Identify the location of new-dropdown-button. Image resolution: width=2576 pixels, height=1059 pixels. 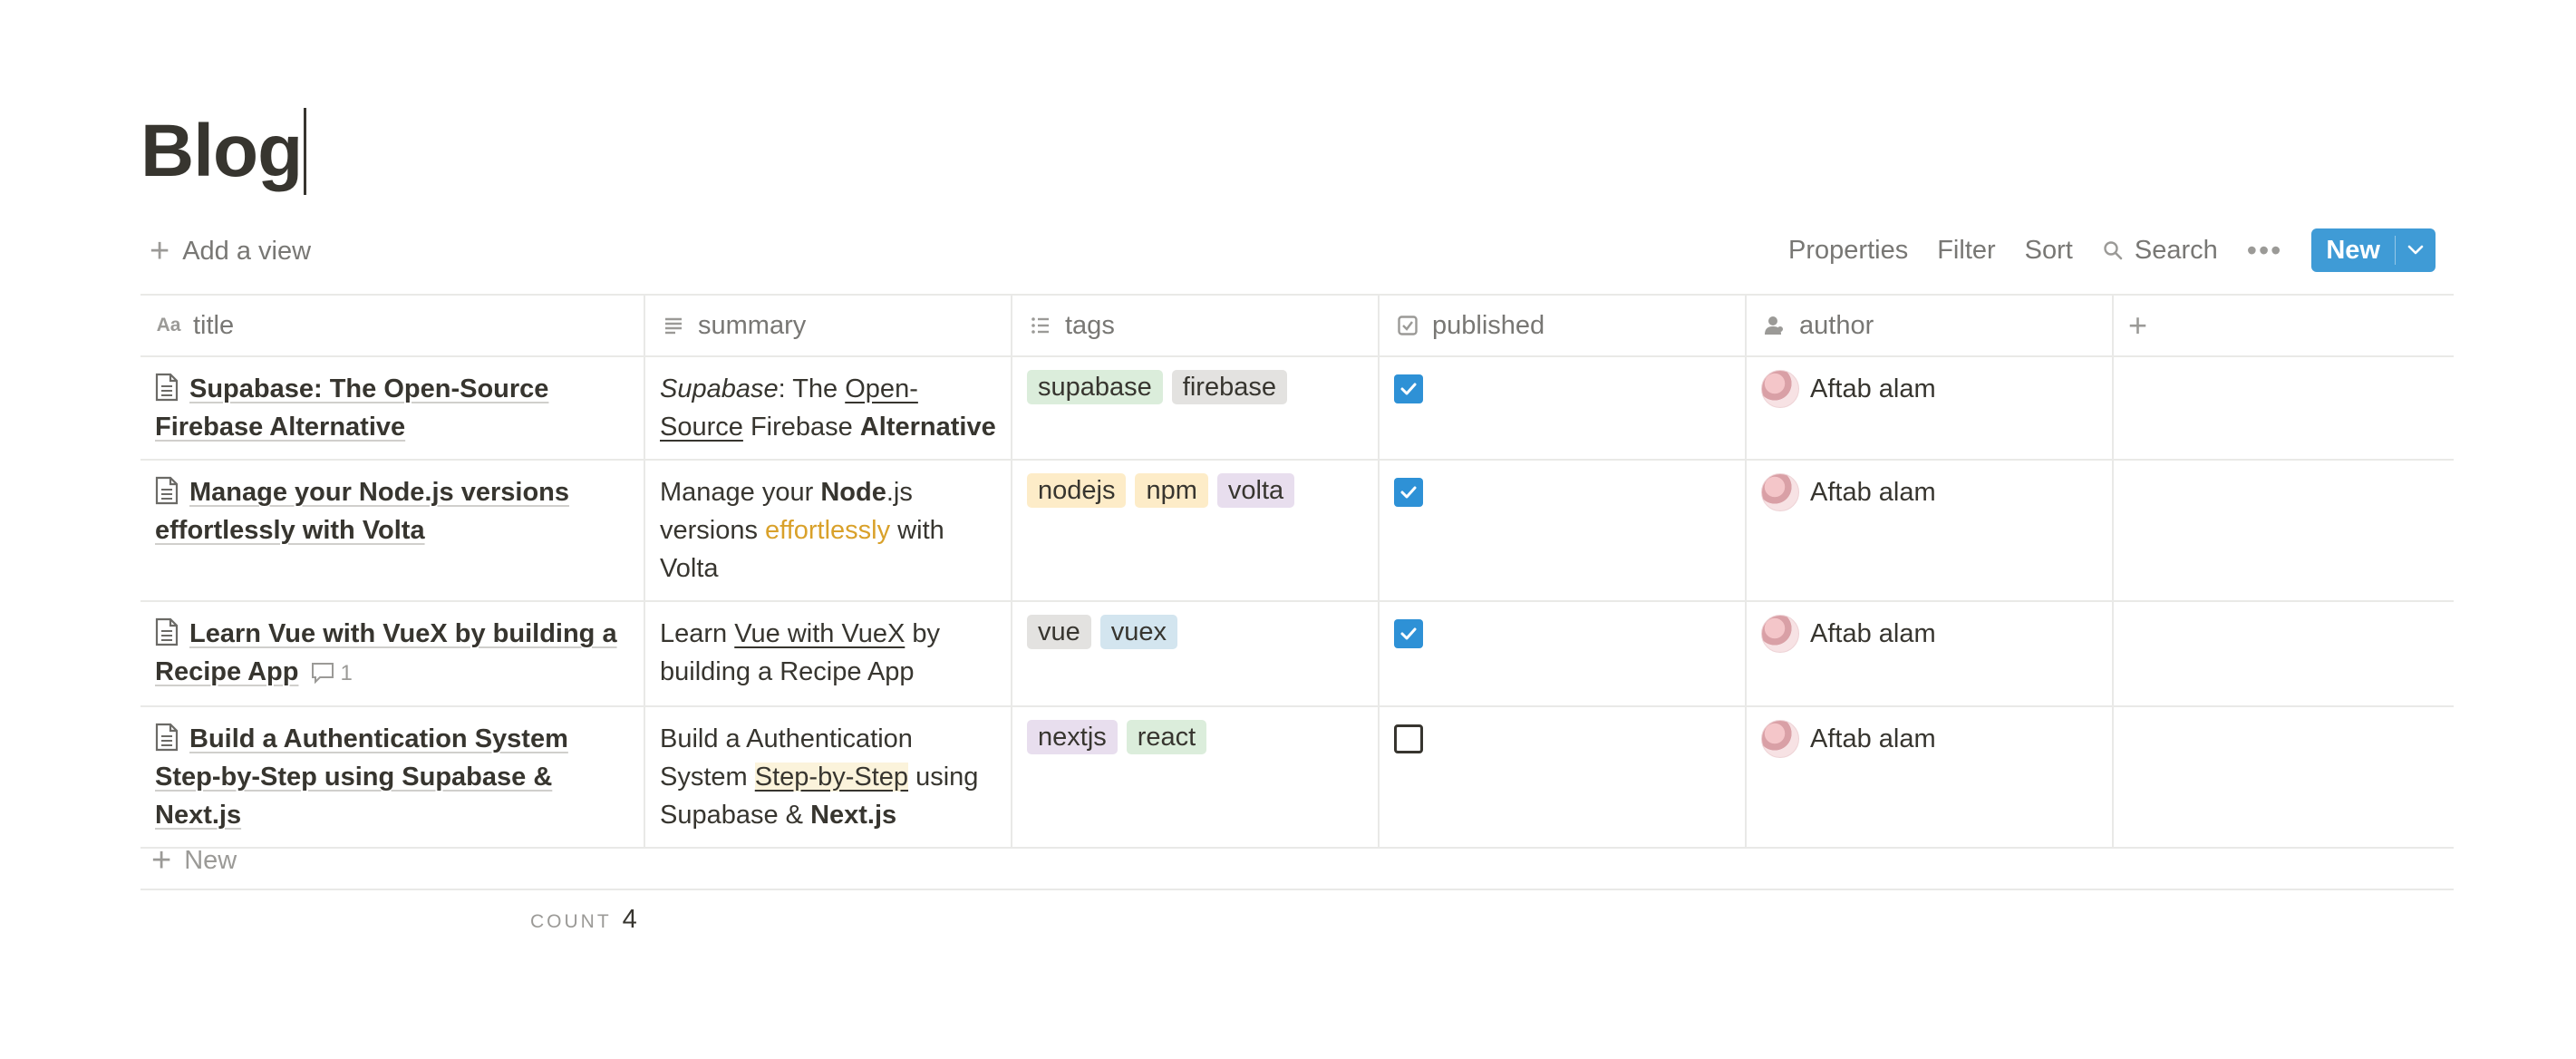
(2416, 250).